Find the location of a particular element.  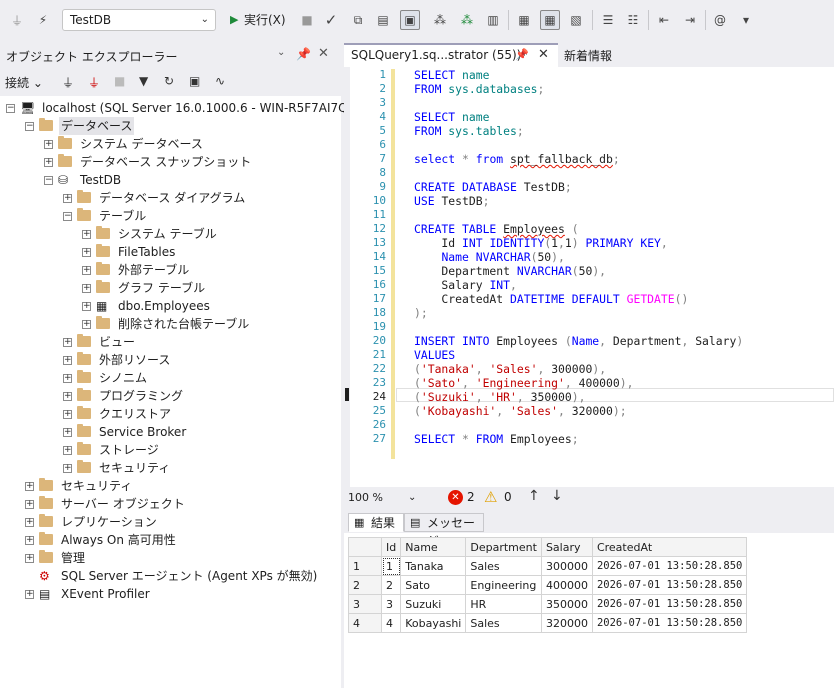

arrow-up-icon: ↑ is located at coordinates (534, 496).